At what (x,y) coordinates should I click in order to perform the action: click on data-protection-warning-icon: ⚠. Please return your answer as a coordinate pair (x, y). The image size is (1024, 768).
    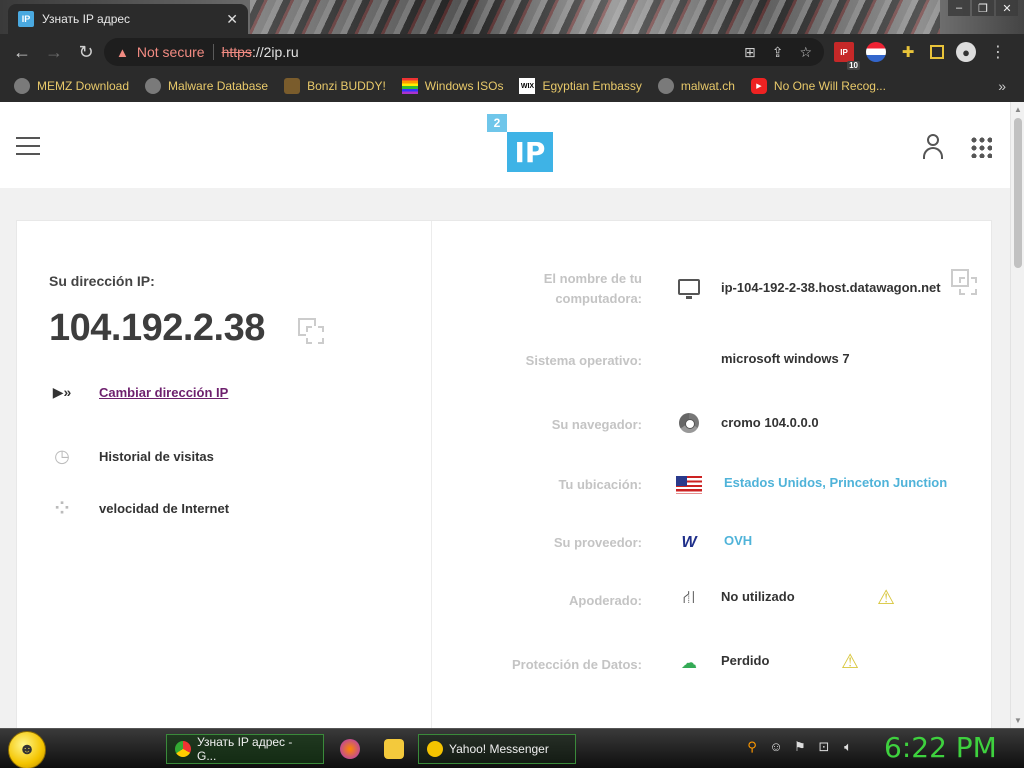
    Looking at the image, I should click on (853, 662).